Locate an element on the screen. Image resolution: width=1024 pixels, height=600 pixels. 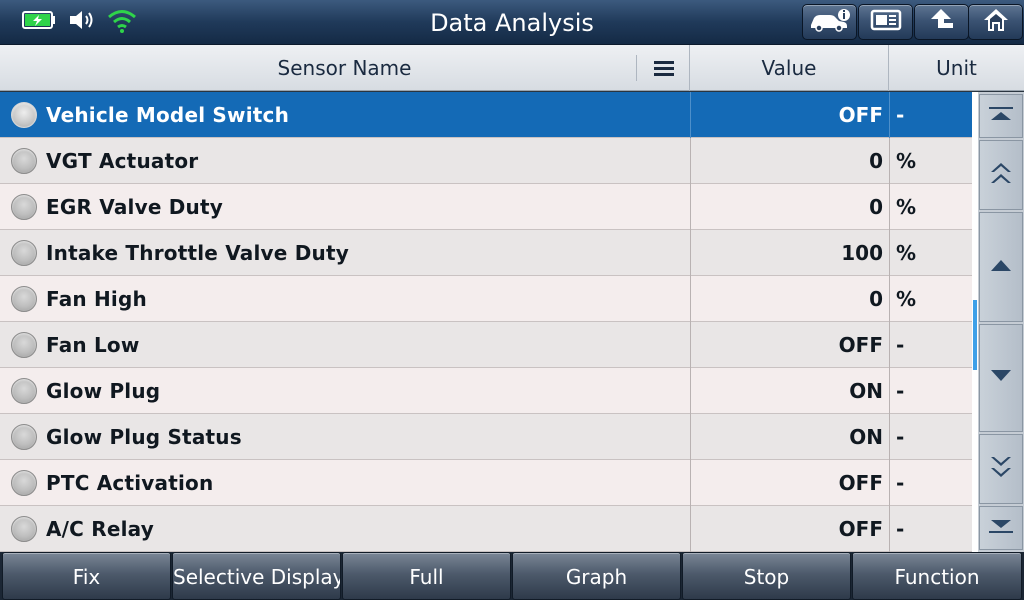
back-button is located at coordinates (941, 22).